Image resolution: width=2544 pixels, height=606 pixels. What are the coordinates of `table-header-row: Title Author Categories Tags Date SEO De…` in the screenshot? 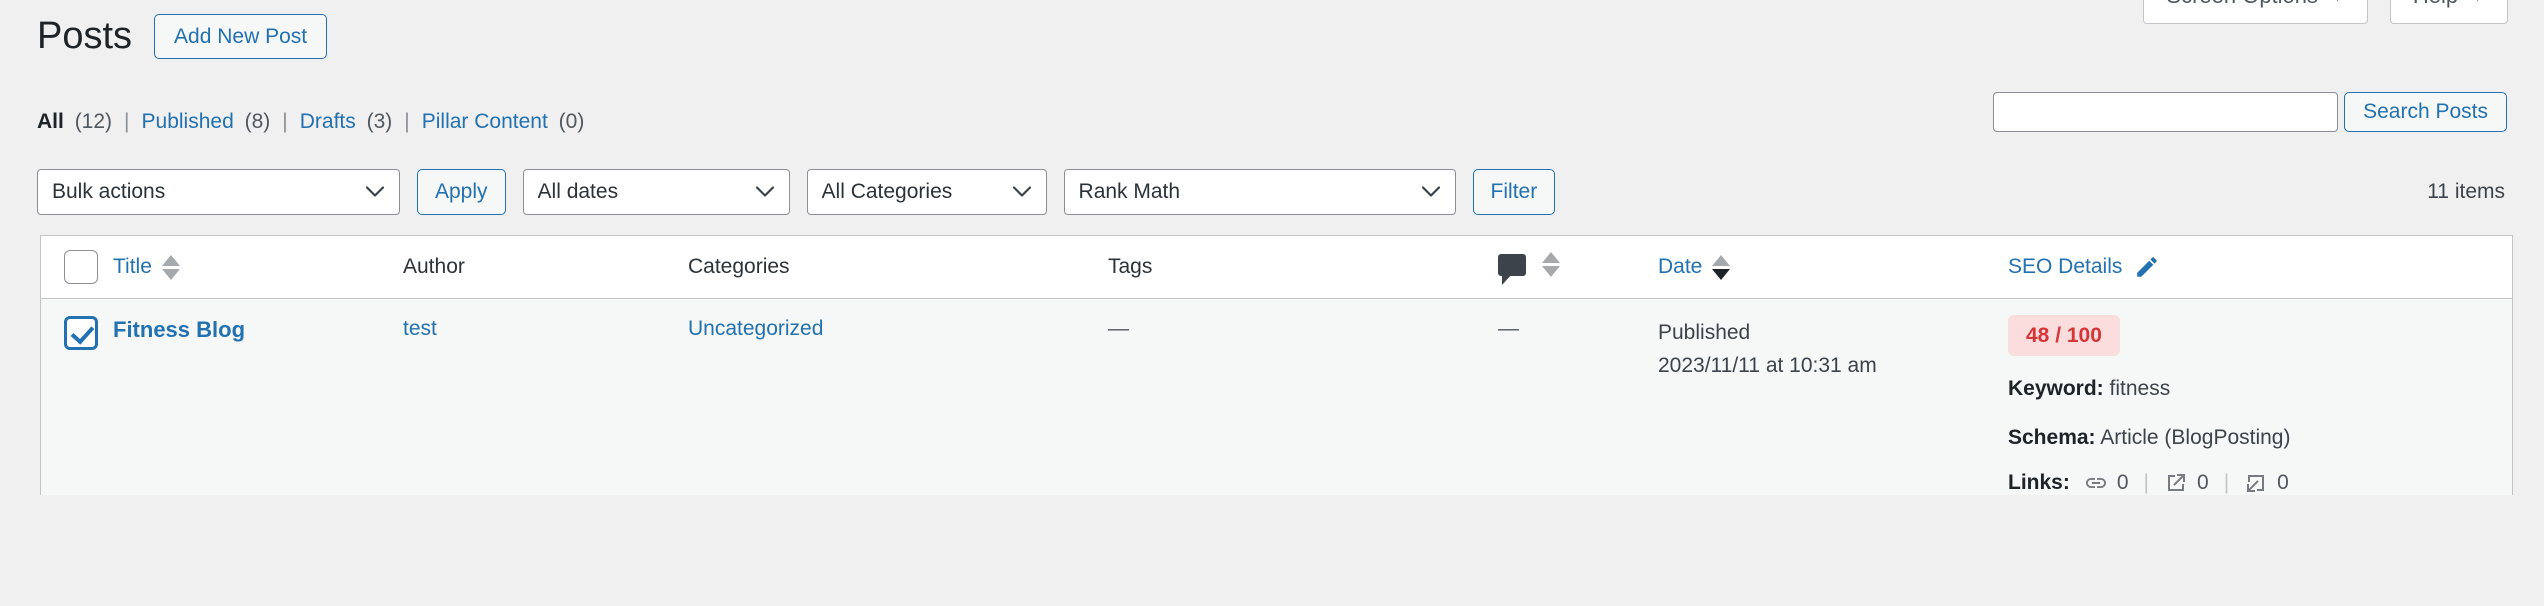 It's located at (1276, 267).